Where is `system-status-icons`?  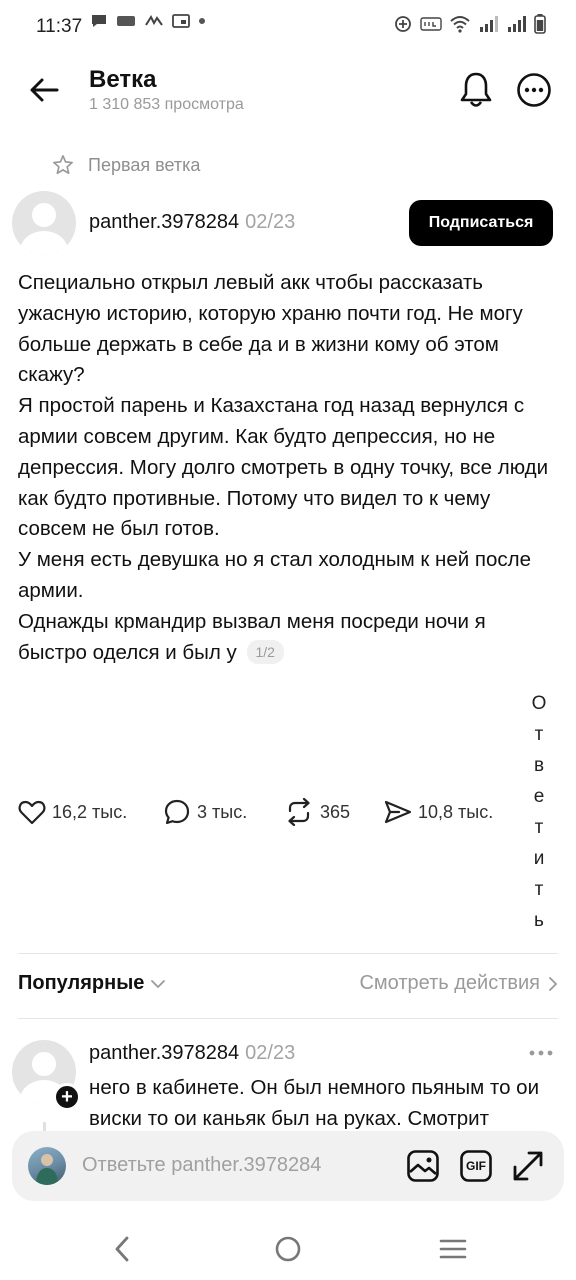
system-status-icons is located at coordinates (470, 24).